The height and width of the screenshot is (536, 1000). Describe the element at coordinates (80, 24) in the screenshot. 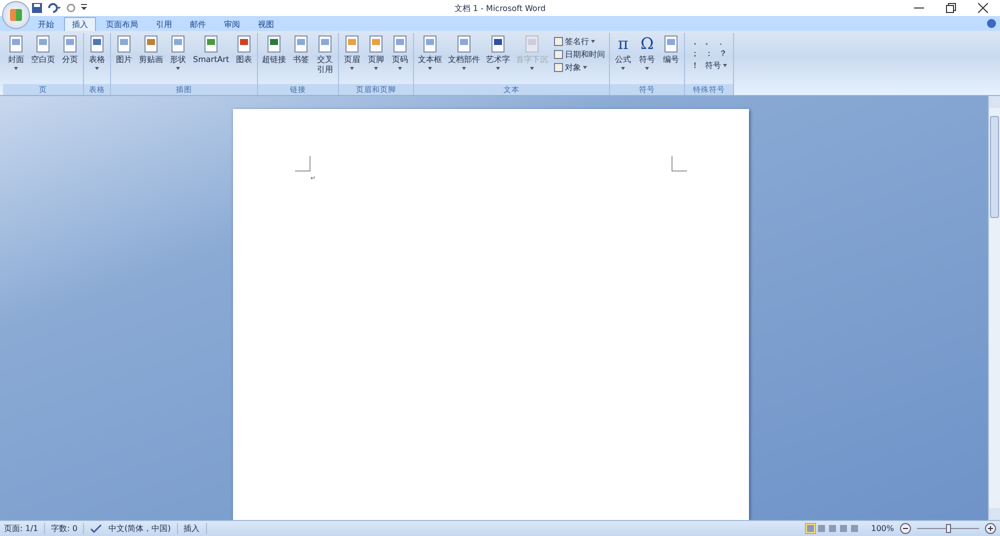

I see `ribbon-tab: 插入` at that location.